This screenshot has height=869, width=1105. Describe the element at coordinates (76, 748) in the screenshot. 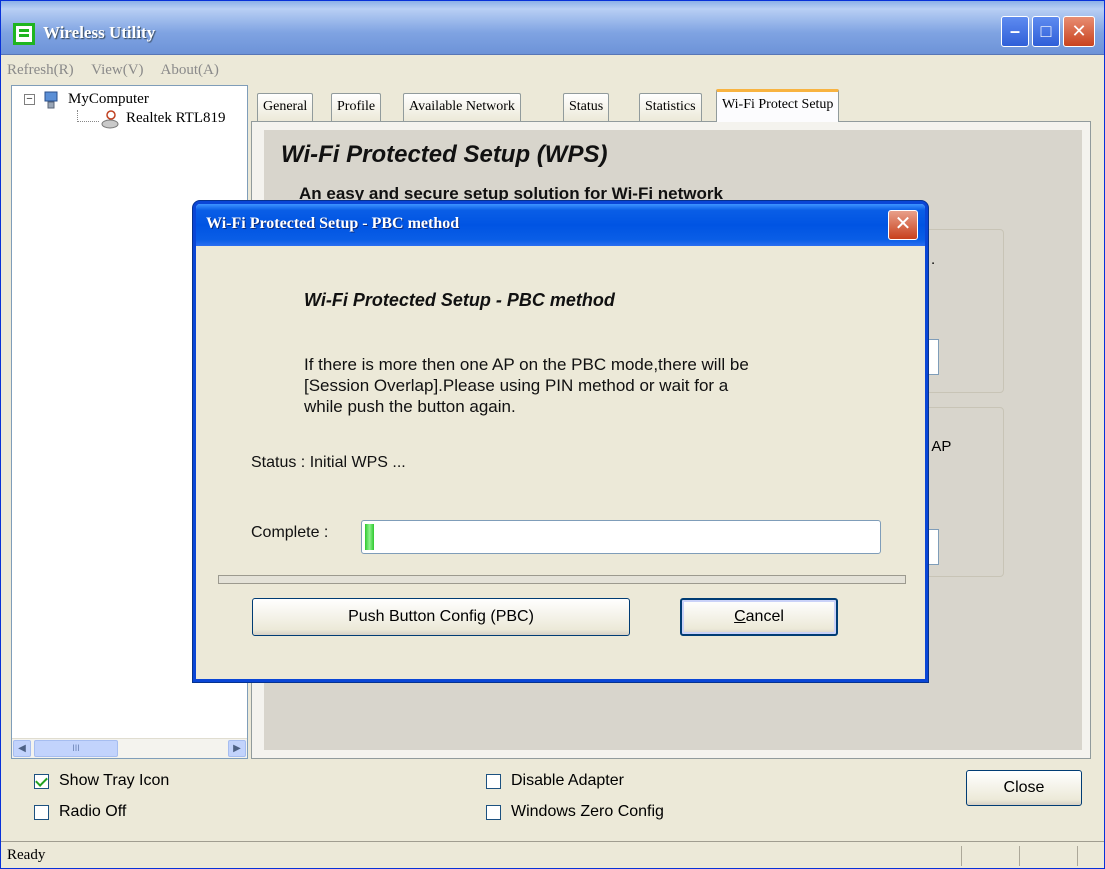

I see `scrollbar-thumb: III` at that location.